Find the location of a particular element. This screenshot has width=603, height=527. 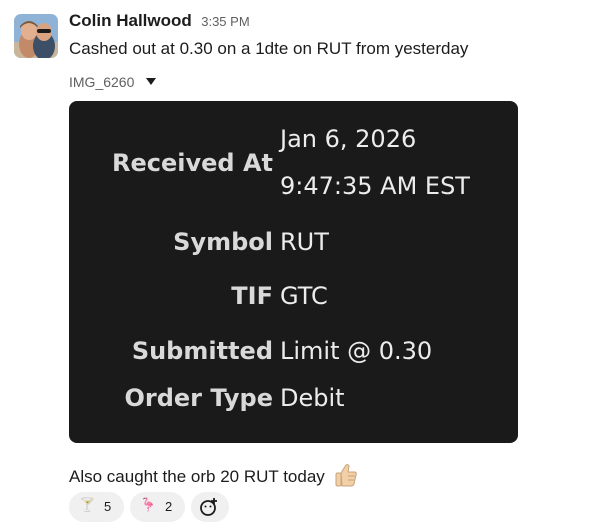

value-received-date: Jan 6, 2026 is located at coordinates (348, 139).